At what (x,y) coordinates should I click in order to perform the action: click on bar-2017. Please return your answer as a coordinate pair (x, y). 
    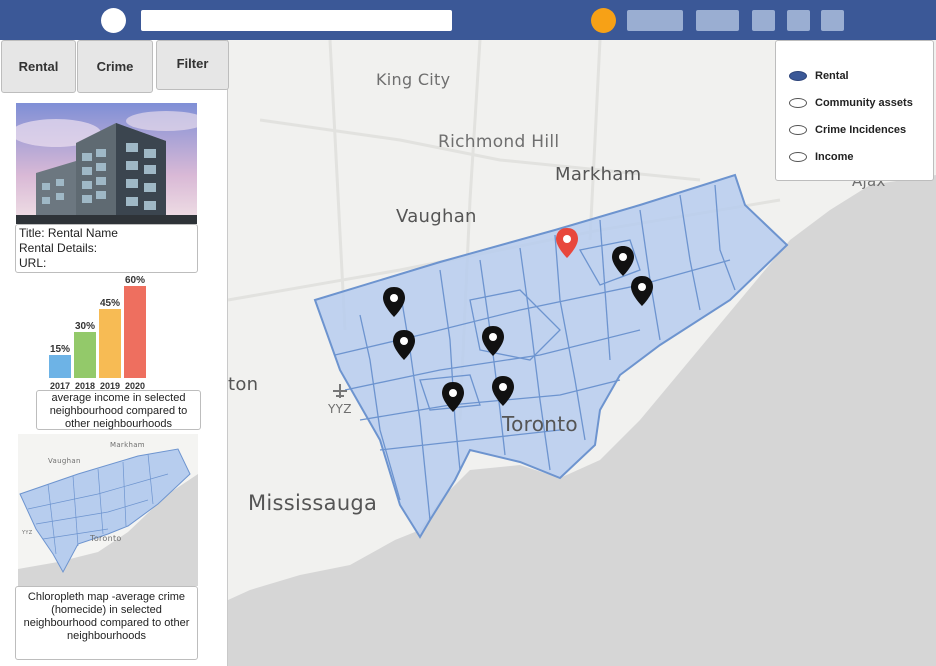
    Looking at the image, I should click on (60, 366).